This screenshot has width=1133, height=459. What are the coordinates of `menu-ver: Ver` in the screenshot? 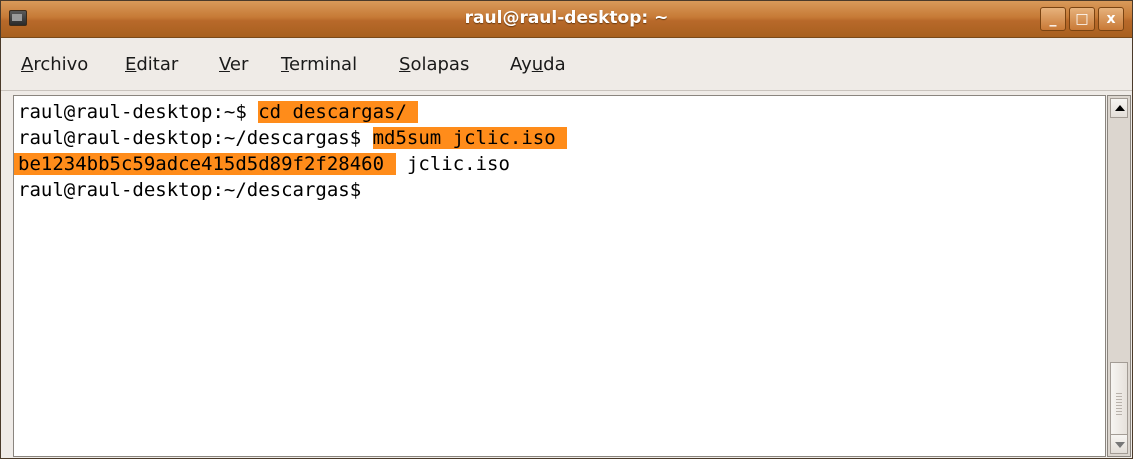 It's located at (233, 64).